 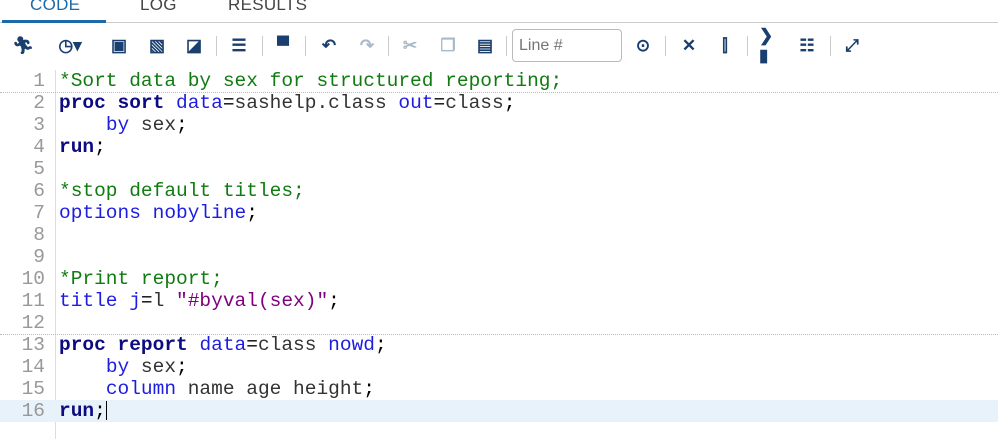 What do you see at coordinates (416, 103) in the screenshot?
I see `token-opt: out` at bounding box center [416, 103].